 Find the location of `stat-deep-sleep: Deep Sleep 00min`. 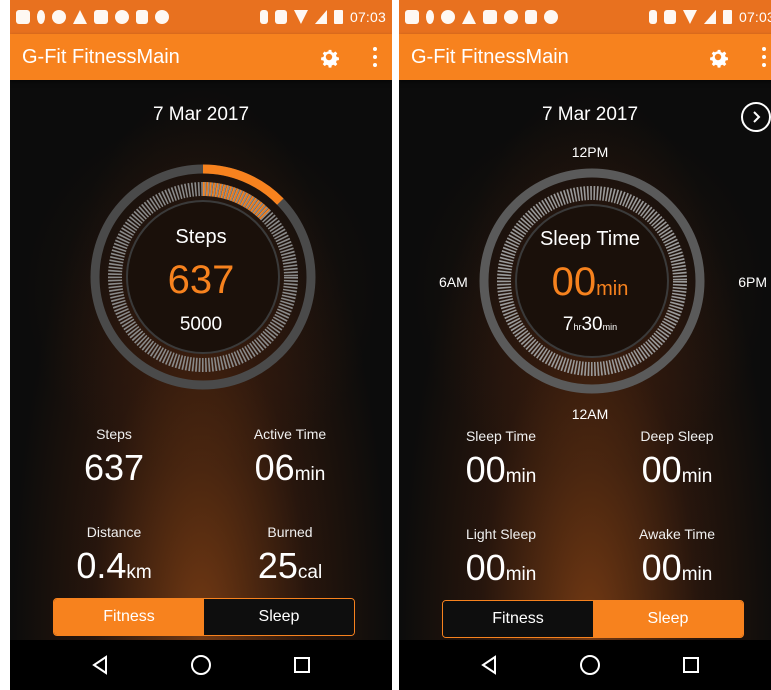

stat-deep-sleep: Deep Sleep 00min is located at coordinates (677, 462).